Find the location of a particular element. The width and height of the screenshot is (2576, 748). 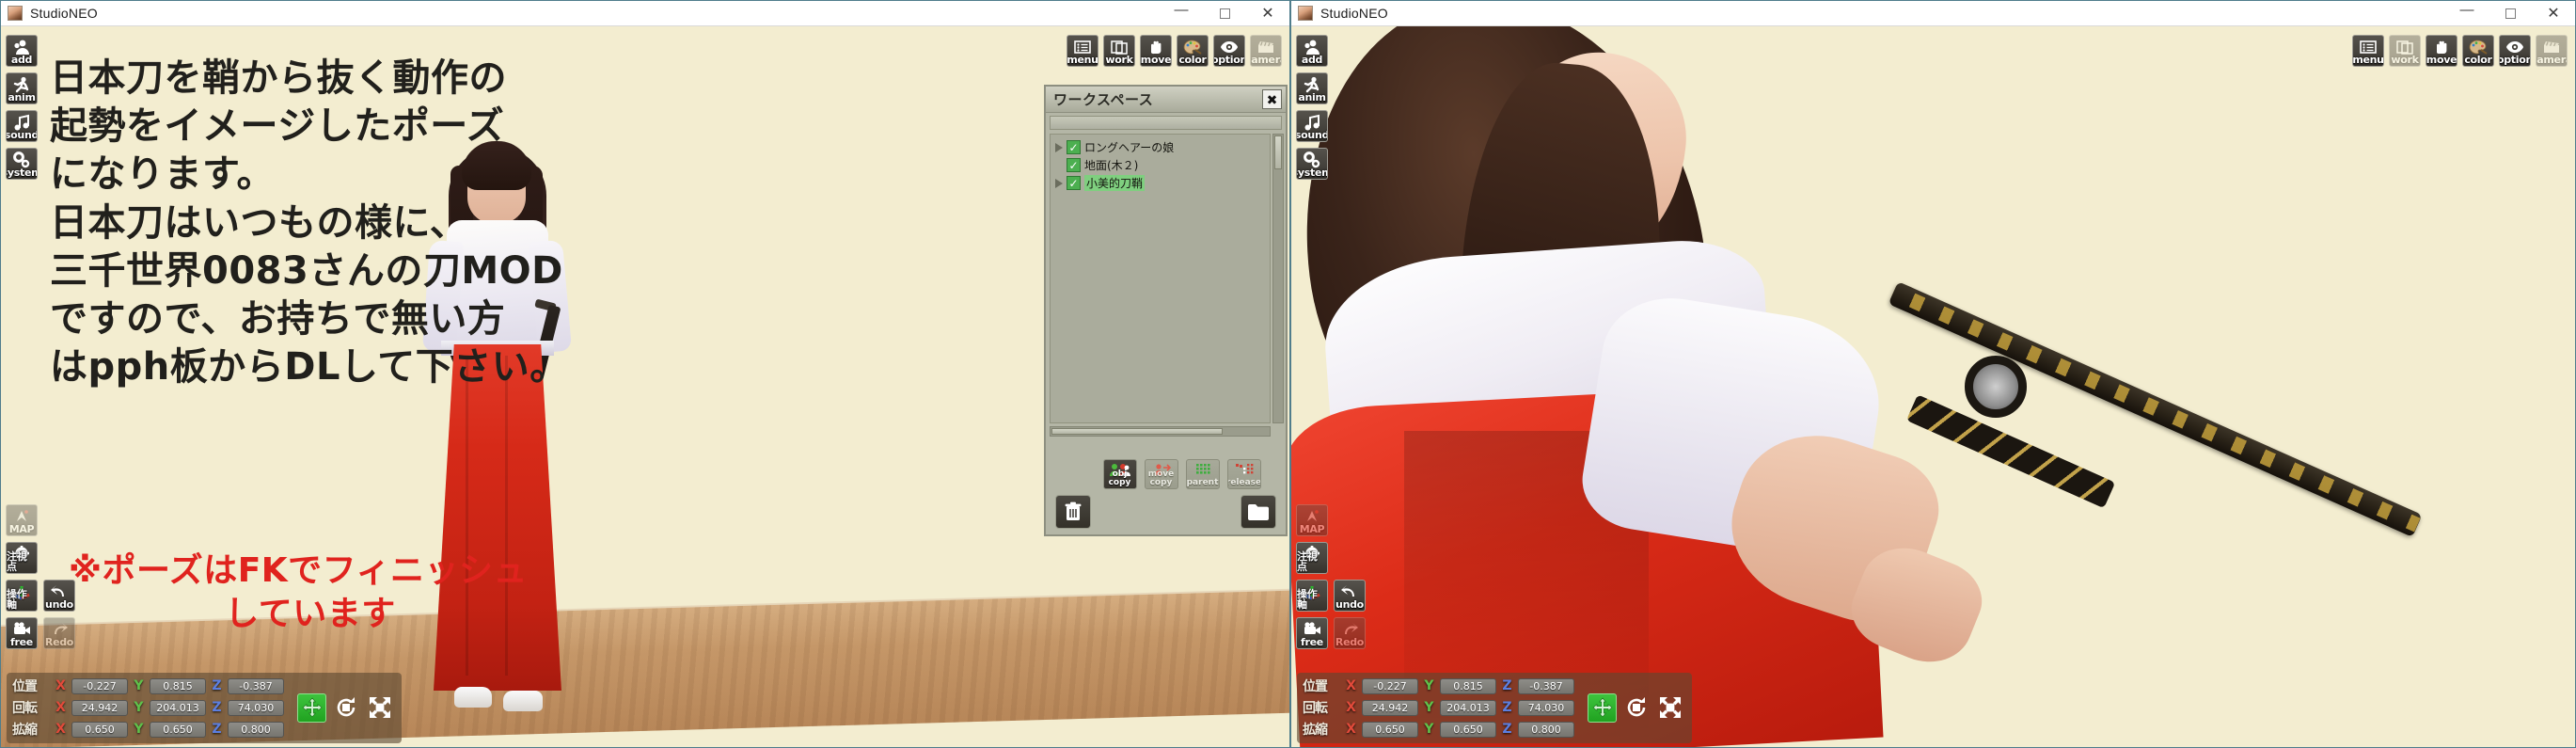

list-item: ✓ ロングヘアーの娘 is located at coordinates (1160, 147).